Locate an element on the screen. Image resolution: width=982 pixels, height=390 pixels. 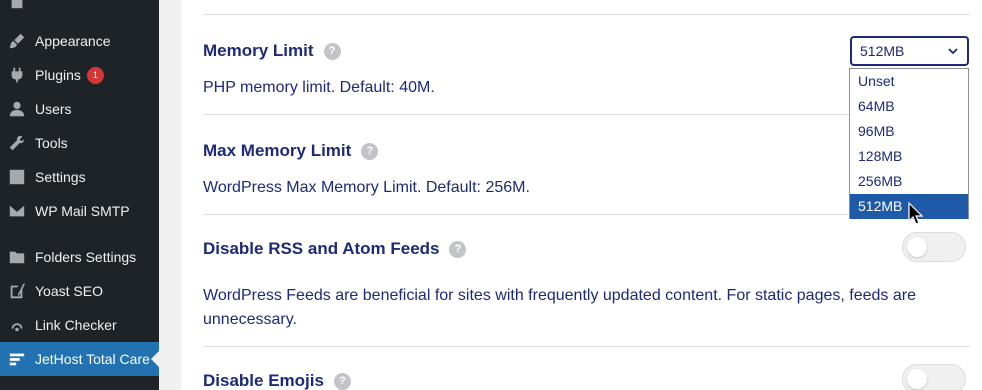
option-128mb: 128MB is located at coordinates (909, 156).